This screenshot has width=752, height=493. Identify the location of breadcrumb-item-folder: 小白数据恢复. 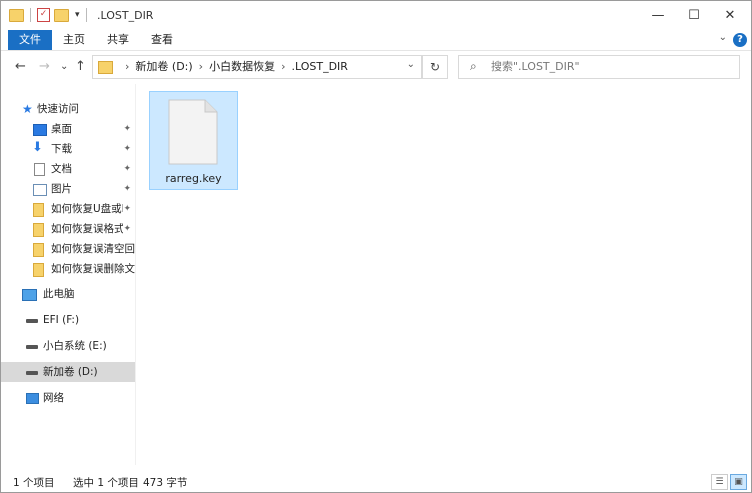
(242, 66).